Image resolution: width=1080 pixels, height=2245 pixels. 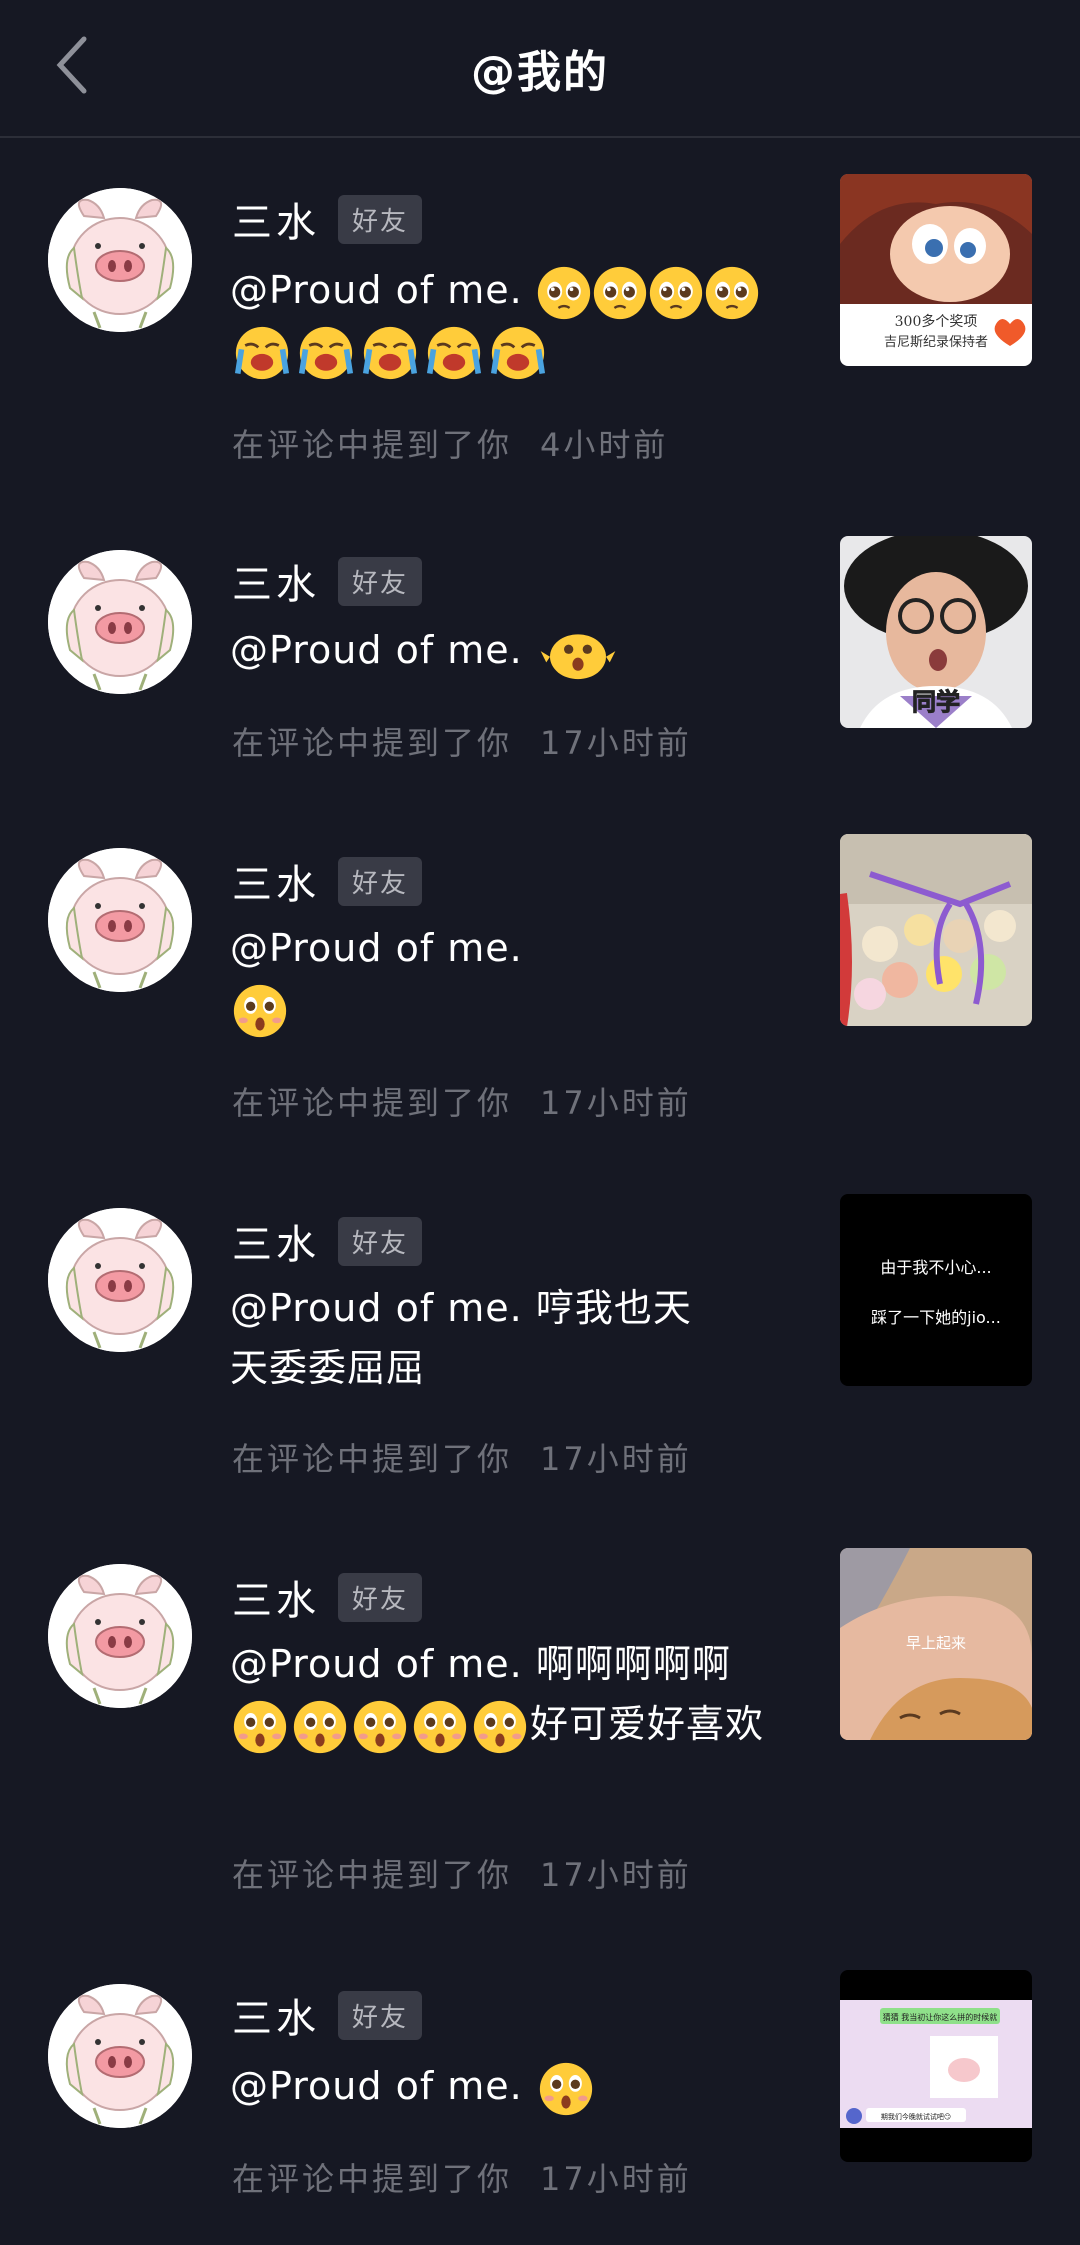 I want to click on thumb-caption: 早上起来, so click(x=936, y=1643).